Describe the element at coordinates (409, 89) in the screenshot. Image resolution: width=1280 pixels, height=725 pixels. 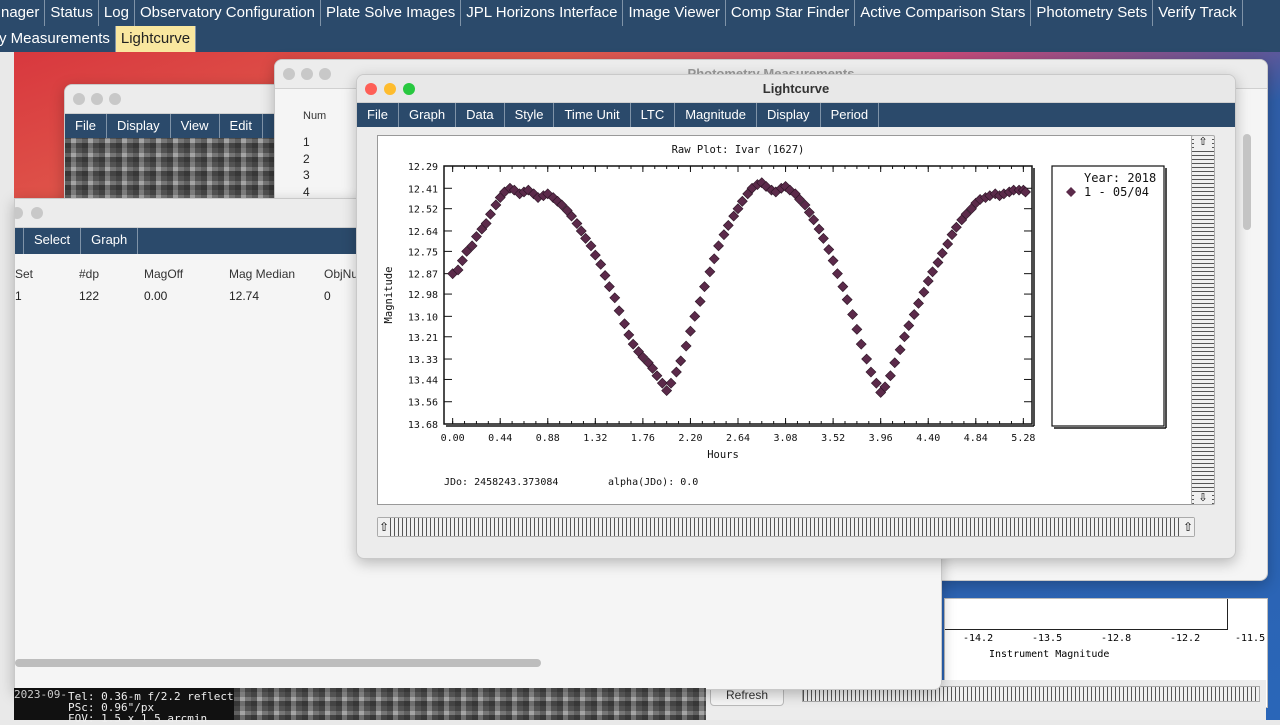
I see `zoom-icon` at that location.